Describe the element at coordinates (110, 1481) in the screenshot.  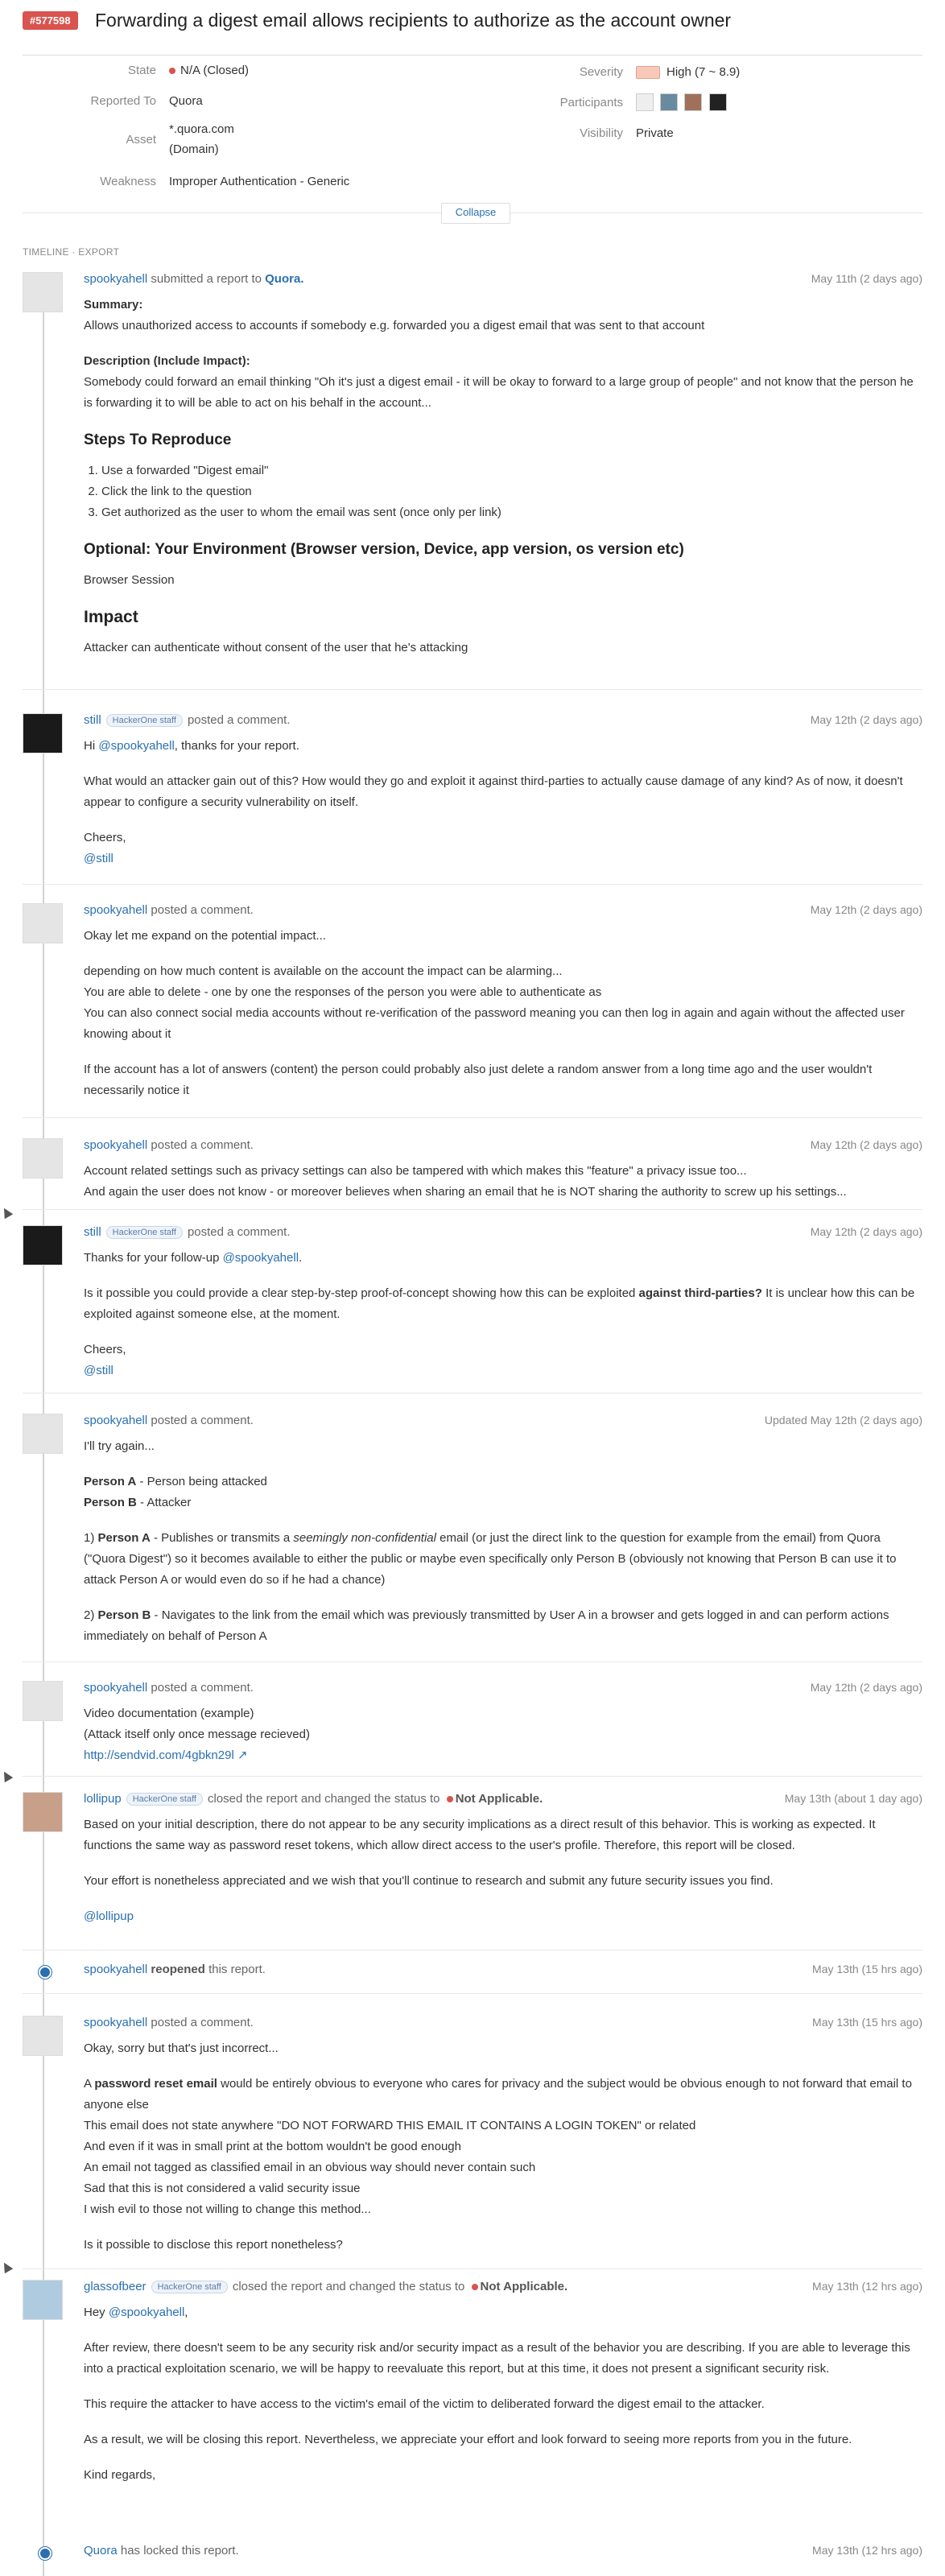
I see `comment-bold: Person A` at that location.